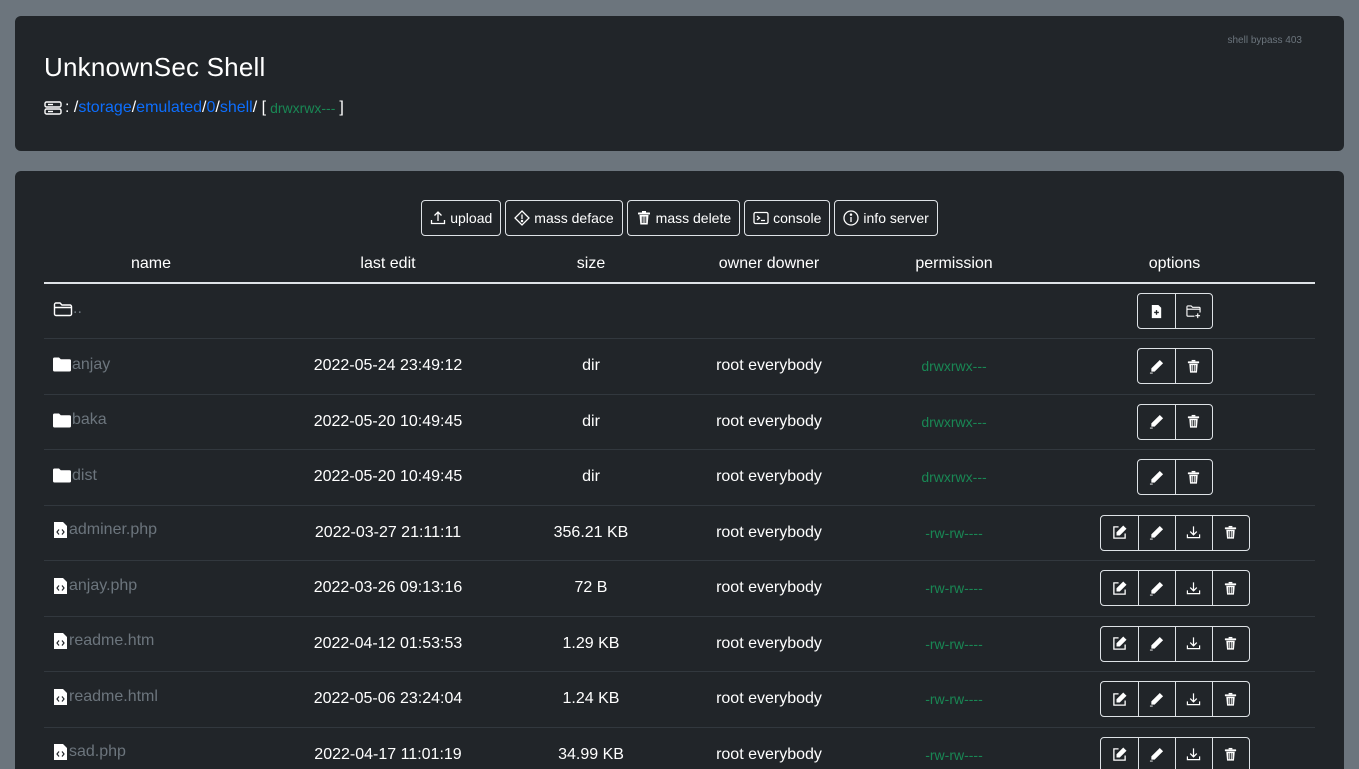 Image resolution: width=1359 pixels, height=769 pixels. What do you see at coordinates (1193, 311) in the screenshot?
I see `new-folder-button` at bounding box center [1193, 311].